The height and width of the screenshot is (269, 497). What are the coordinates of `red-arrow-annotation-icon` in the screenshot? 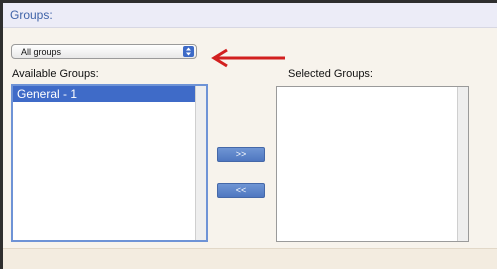 It's located at (247, 58).